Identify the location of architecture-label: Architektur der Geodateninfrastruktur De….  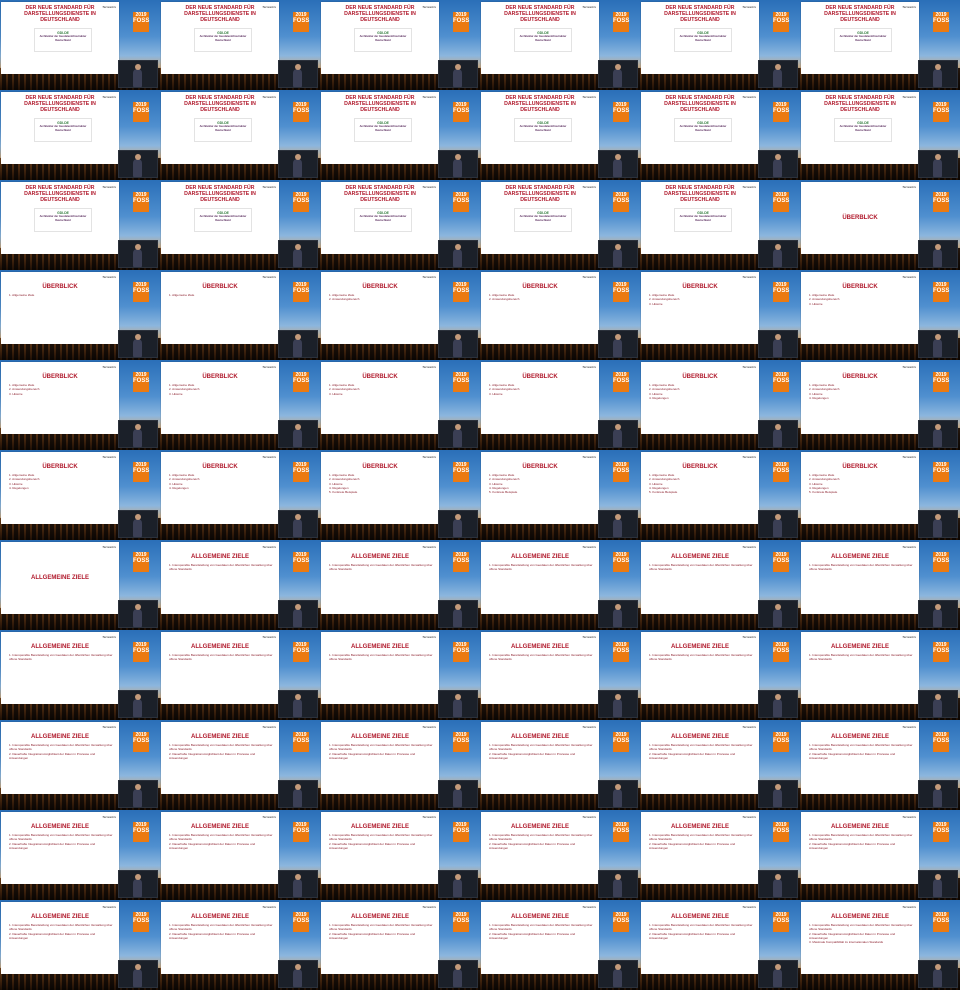
(703, 38).